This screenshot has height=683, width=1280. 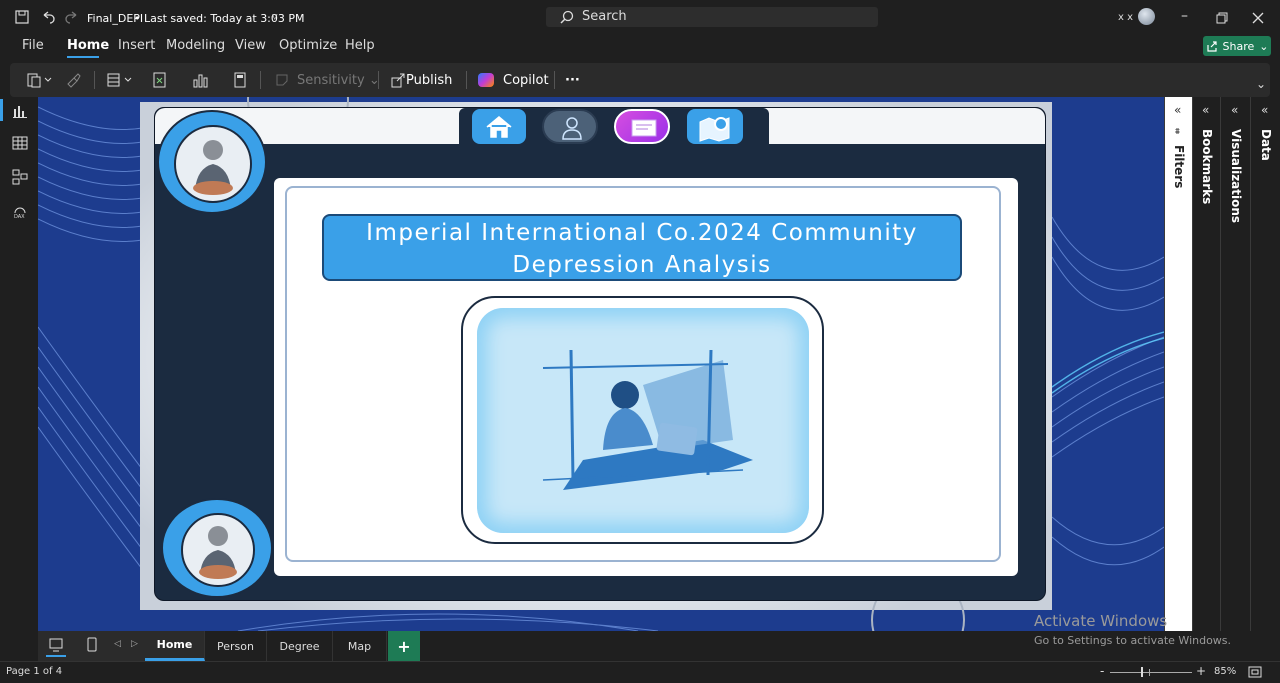 What do you see at coordinates (83, 57) in the screenshot?
I see `active-menu-underline` at bounding box center [83, 57].